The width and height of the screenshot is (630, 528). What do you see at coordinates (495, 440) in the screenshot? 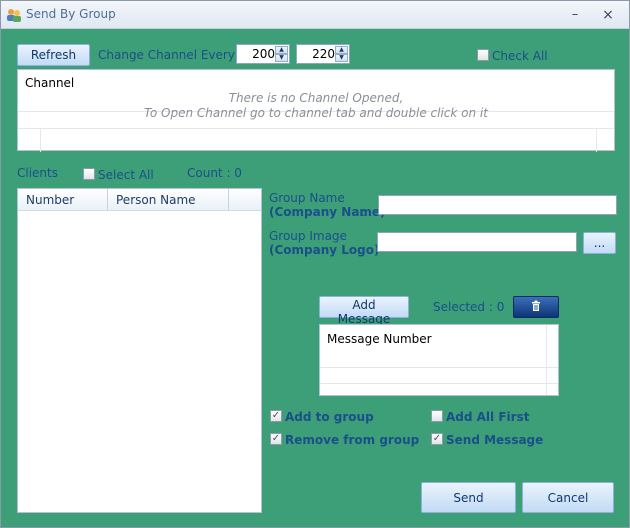
I see `send-message-label: Send Message` at bounding box center [495, 440].